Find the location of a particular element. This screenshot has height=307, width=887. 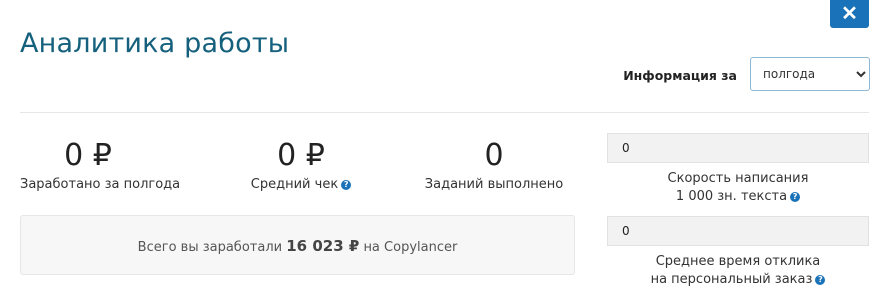

stat-average-check-label: Средний чек is located at coordinates (294, 184).